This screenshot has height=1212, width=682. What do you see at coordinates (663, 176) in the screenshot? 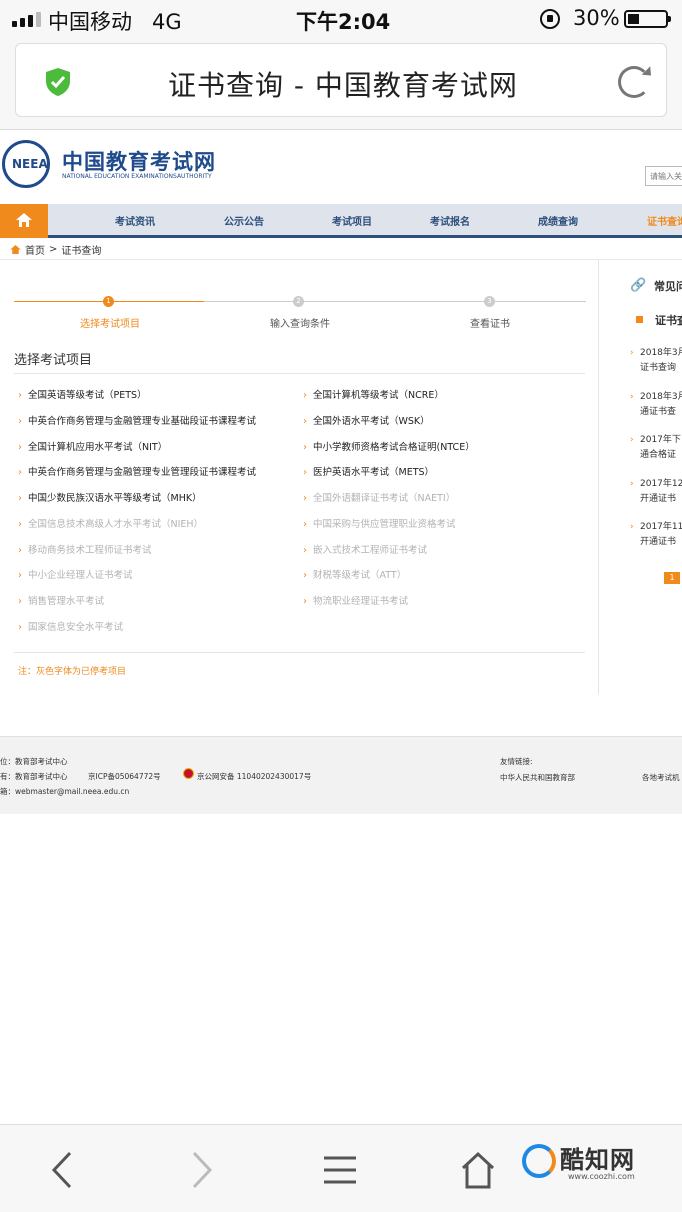
I see `search-input: 请输入关键字` at bounding box center [663, 176].